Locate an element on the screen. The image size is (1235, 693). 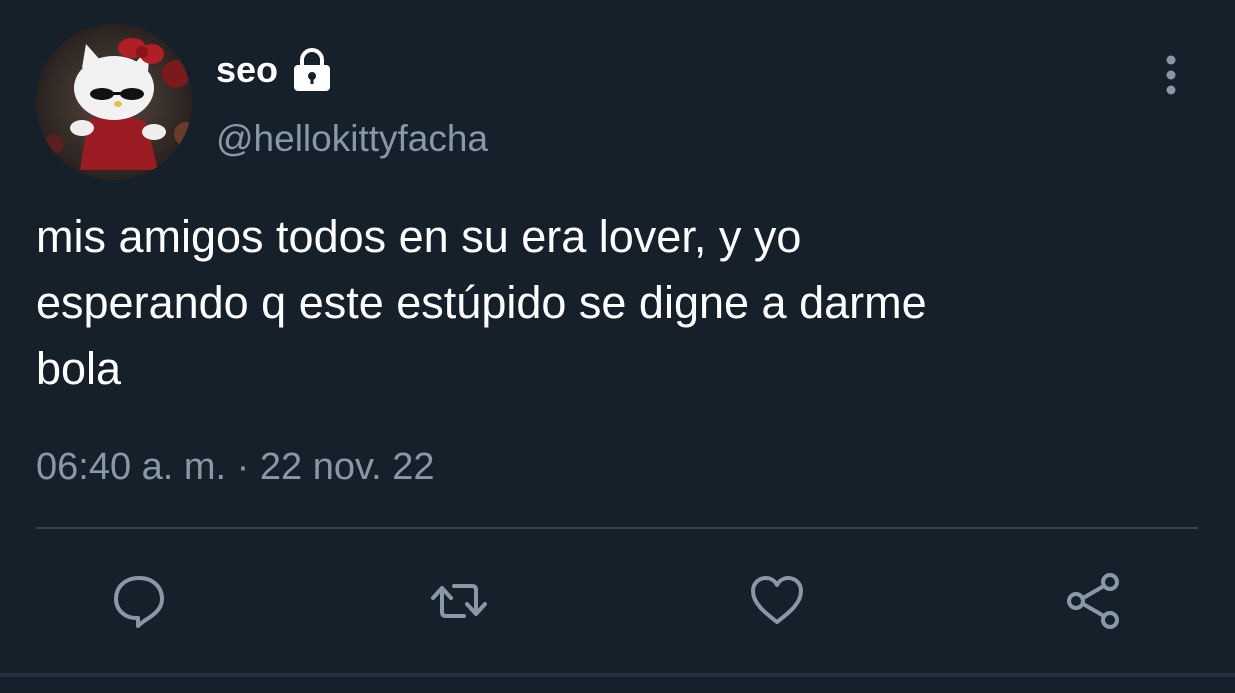
more-options-button is located at coordinates (1171, 75).